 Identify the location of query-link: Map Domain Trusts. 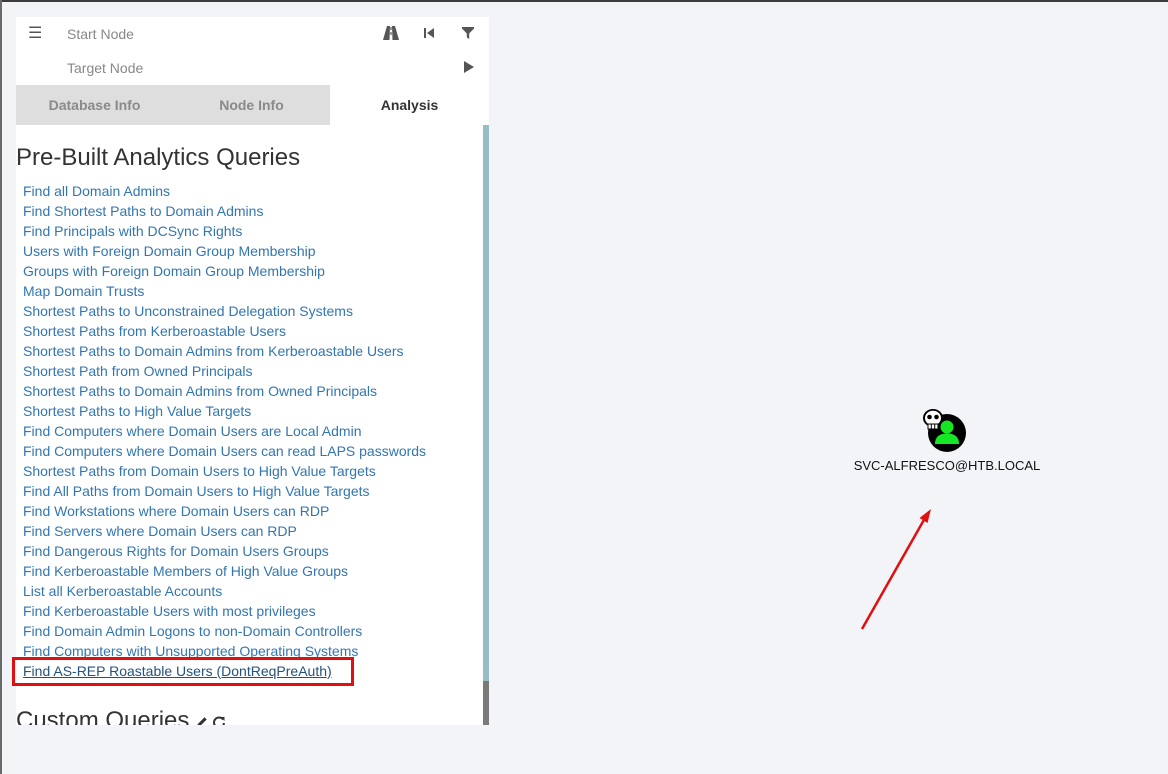
(224, 291).